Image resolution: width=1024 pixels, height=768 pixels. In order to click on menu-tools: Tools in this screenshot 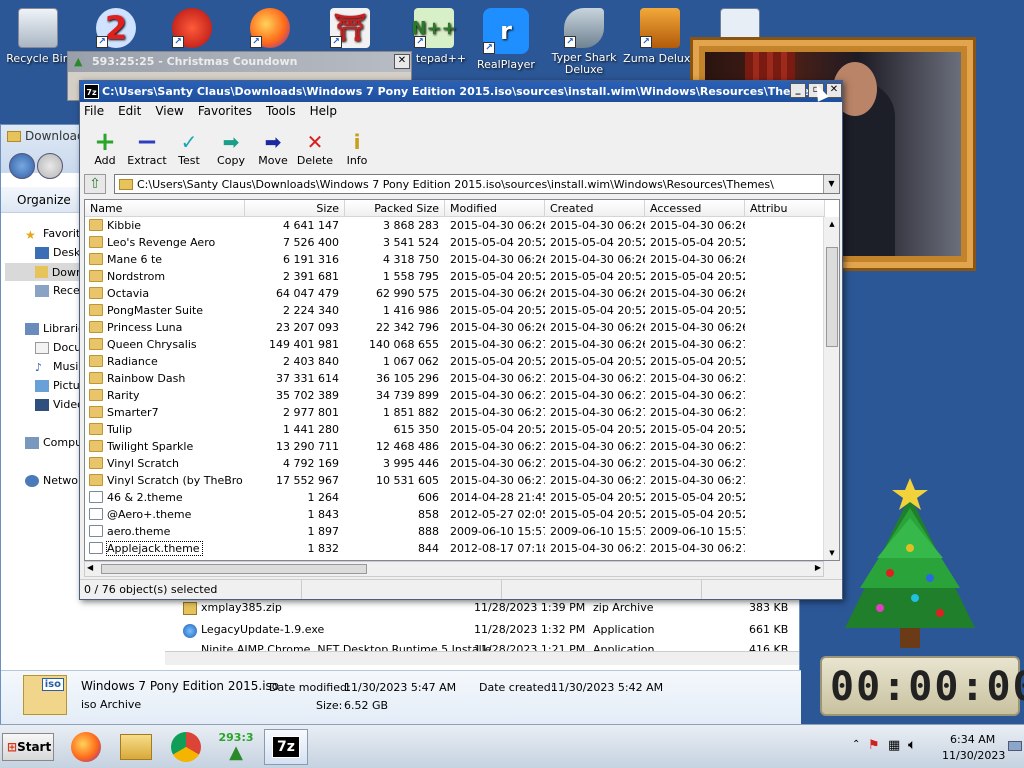, I will do `click(281, 111)`.